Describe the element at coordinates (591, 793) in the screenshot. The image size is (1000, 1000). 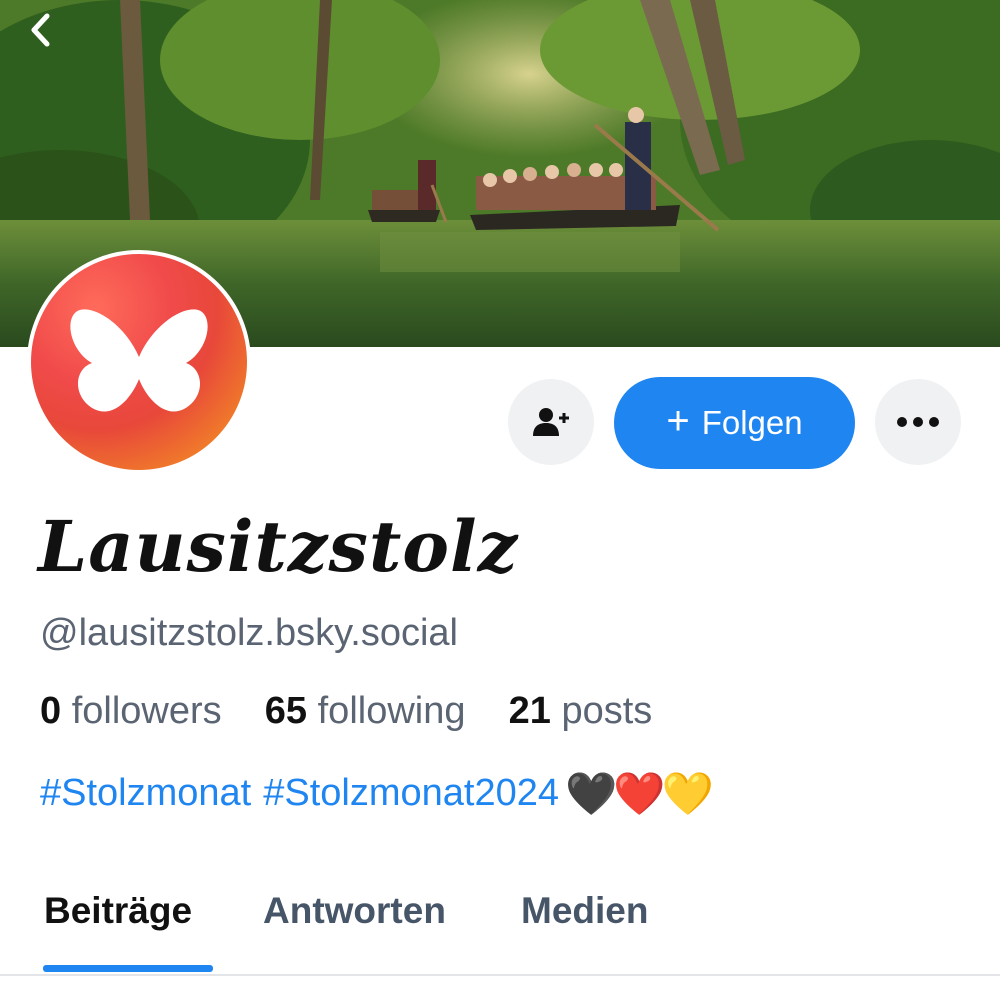
I see `black-heart-icon: 🖤` at that location.